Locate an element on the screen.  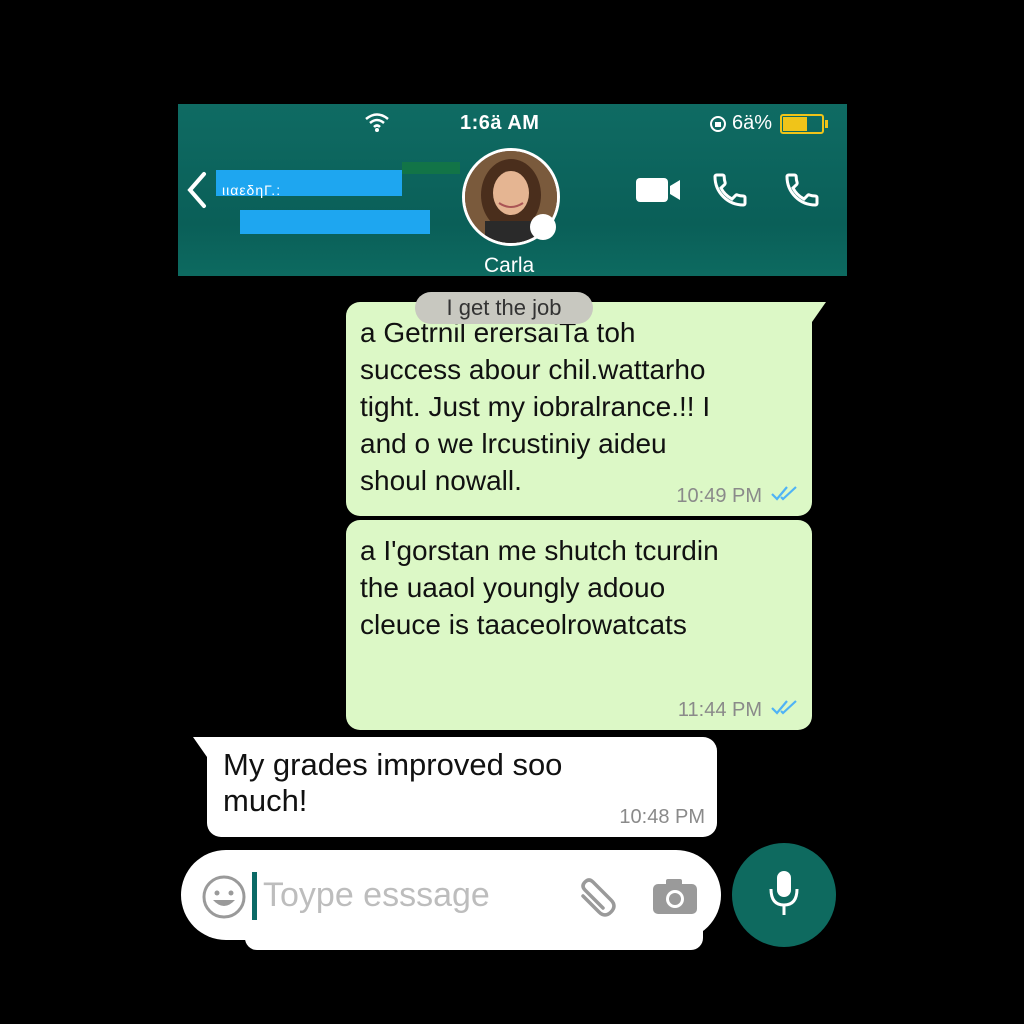
message-meta: 10:49 PM is located at coordinates (738, 496).